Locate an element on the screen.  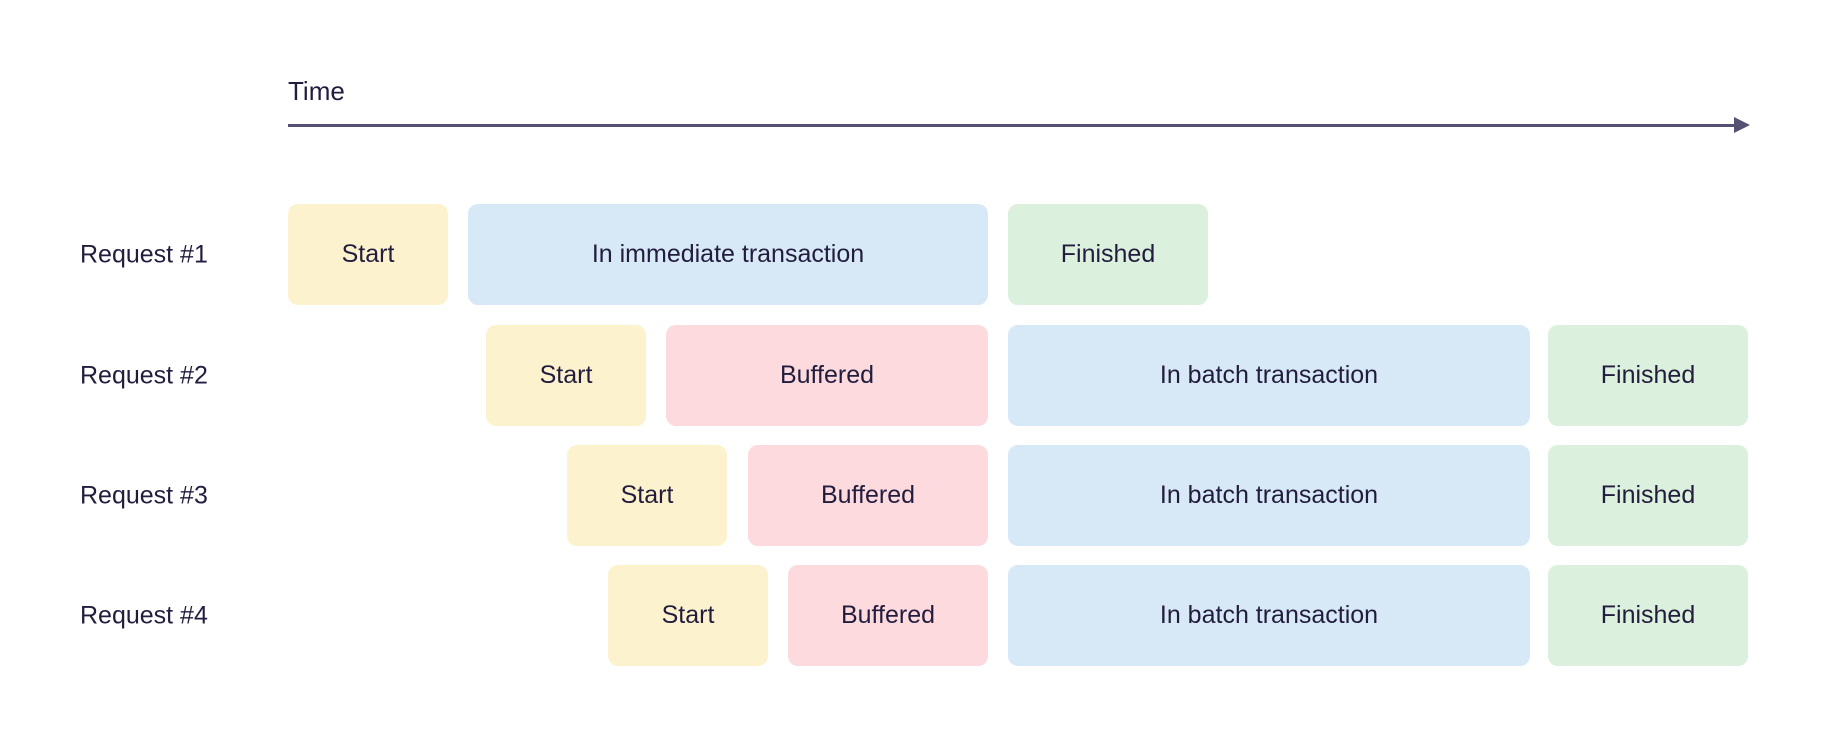
request-row-label: Request #4 is located at coordinates (144, 615).